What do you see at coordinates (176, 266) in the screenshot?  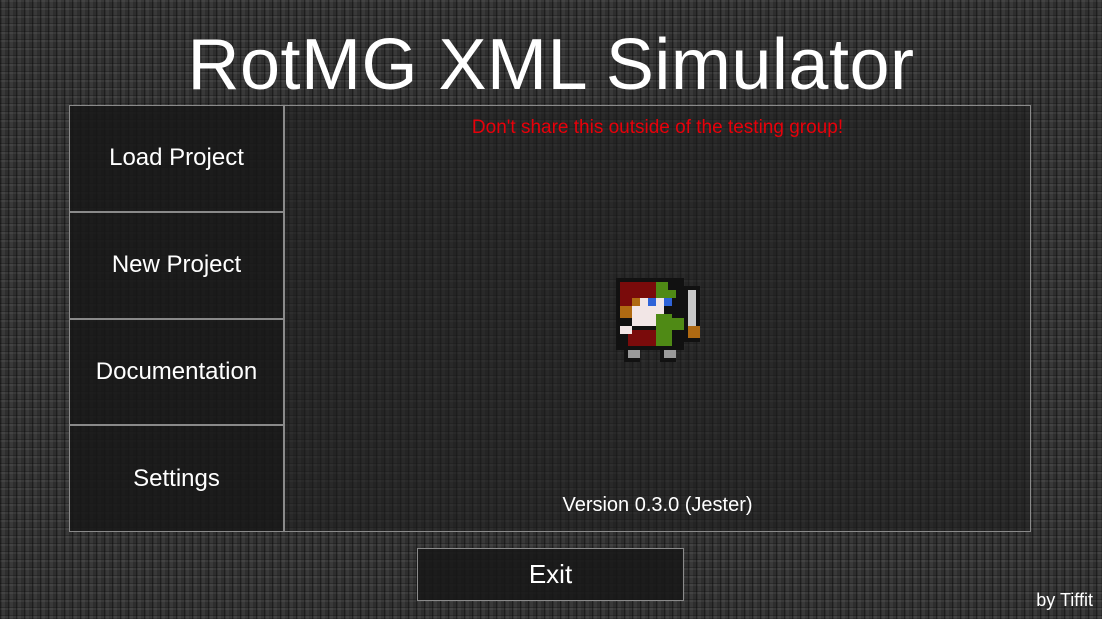 I see `new-project-button: New Project` at bounding box center [176, 266].